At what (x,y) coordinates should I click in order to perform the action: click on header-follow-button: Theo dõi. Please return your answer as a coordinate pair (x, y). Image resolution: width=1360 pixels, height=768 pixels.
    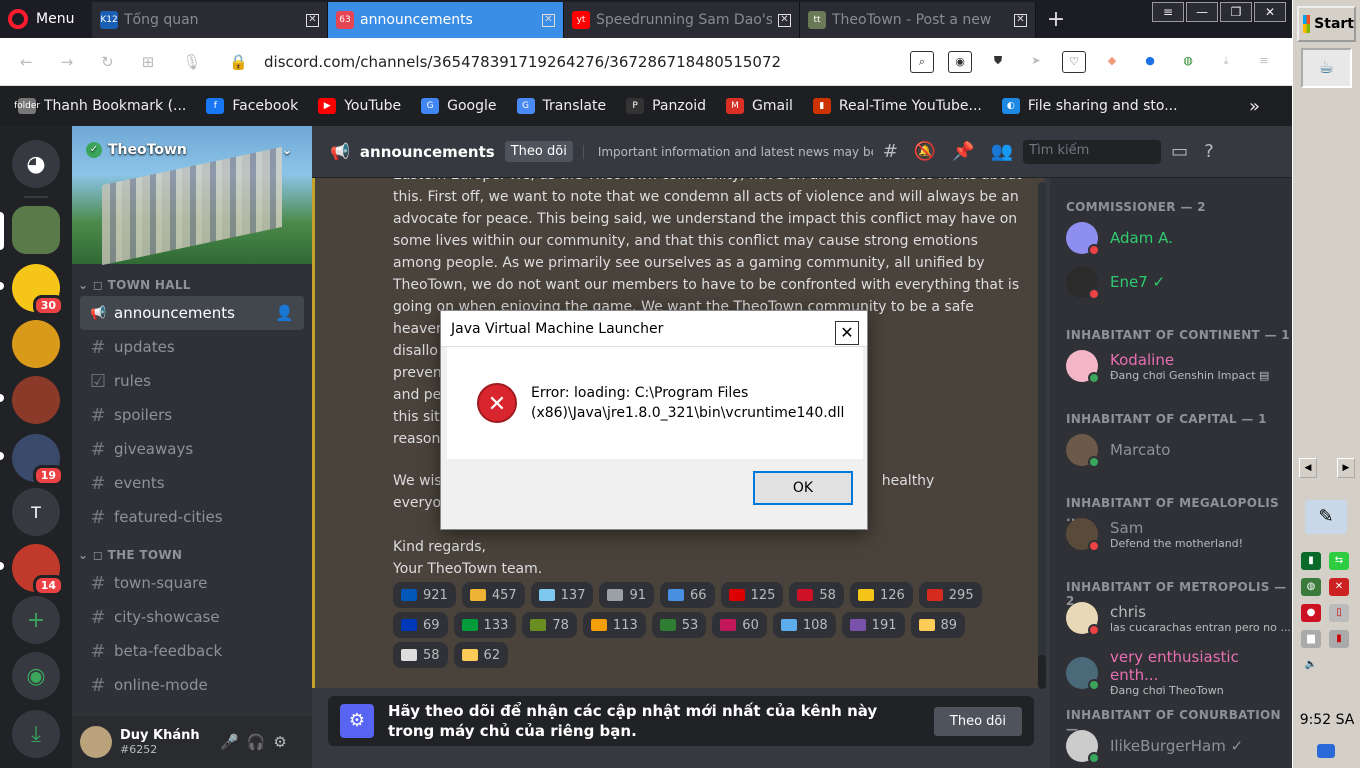
    Looking at the image, I should click on (538, 151).